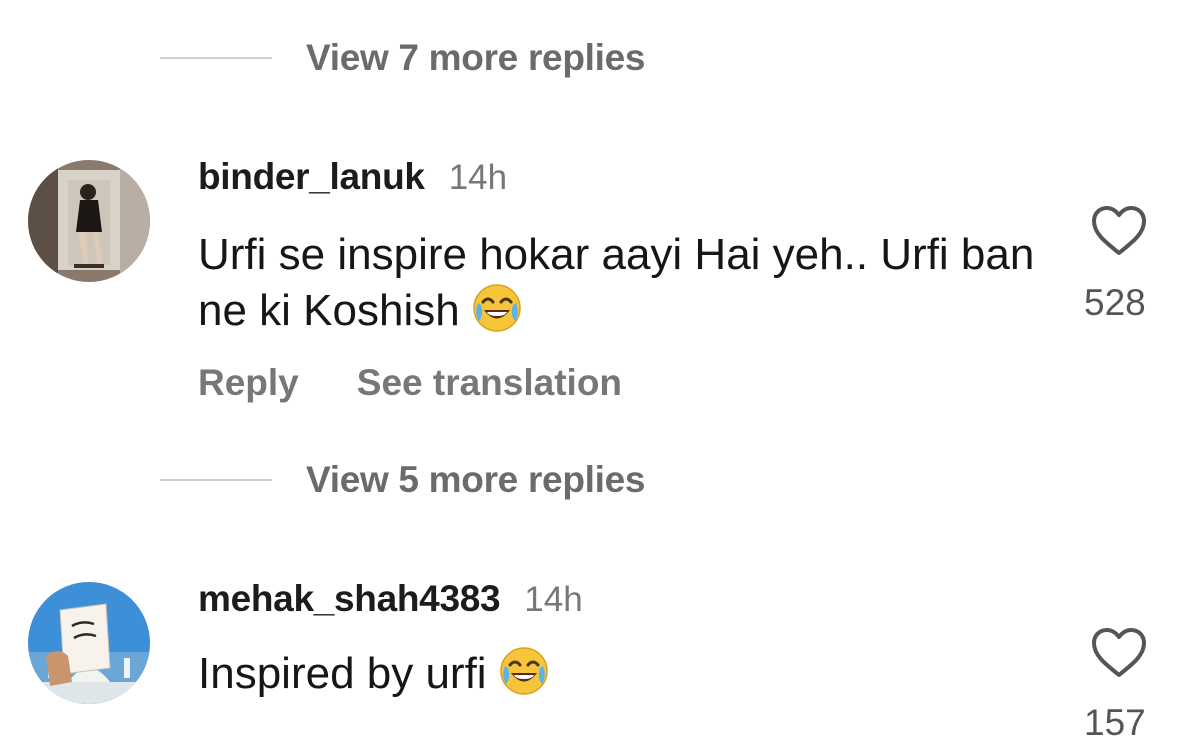  I want to click on comment-username: binder_lanuk, so click(311, 177).